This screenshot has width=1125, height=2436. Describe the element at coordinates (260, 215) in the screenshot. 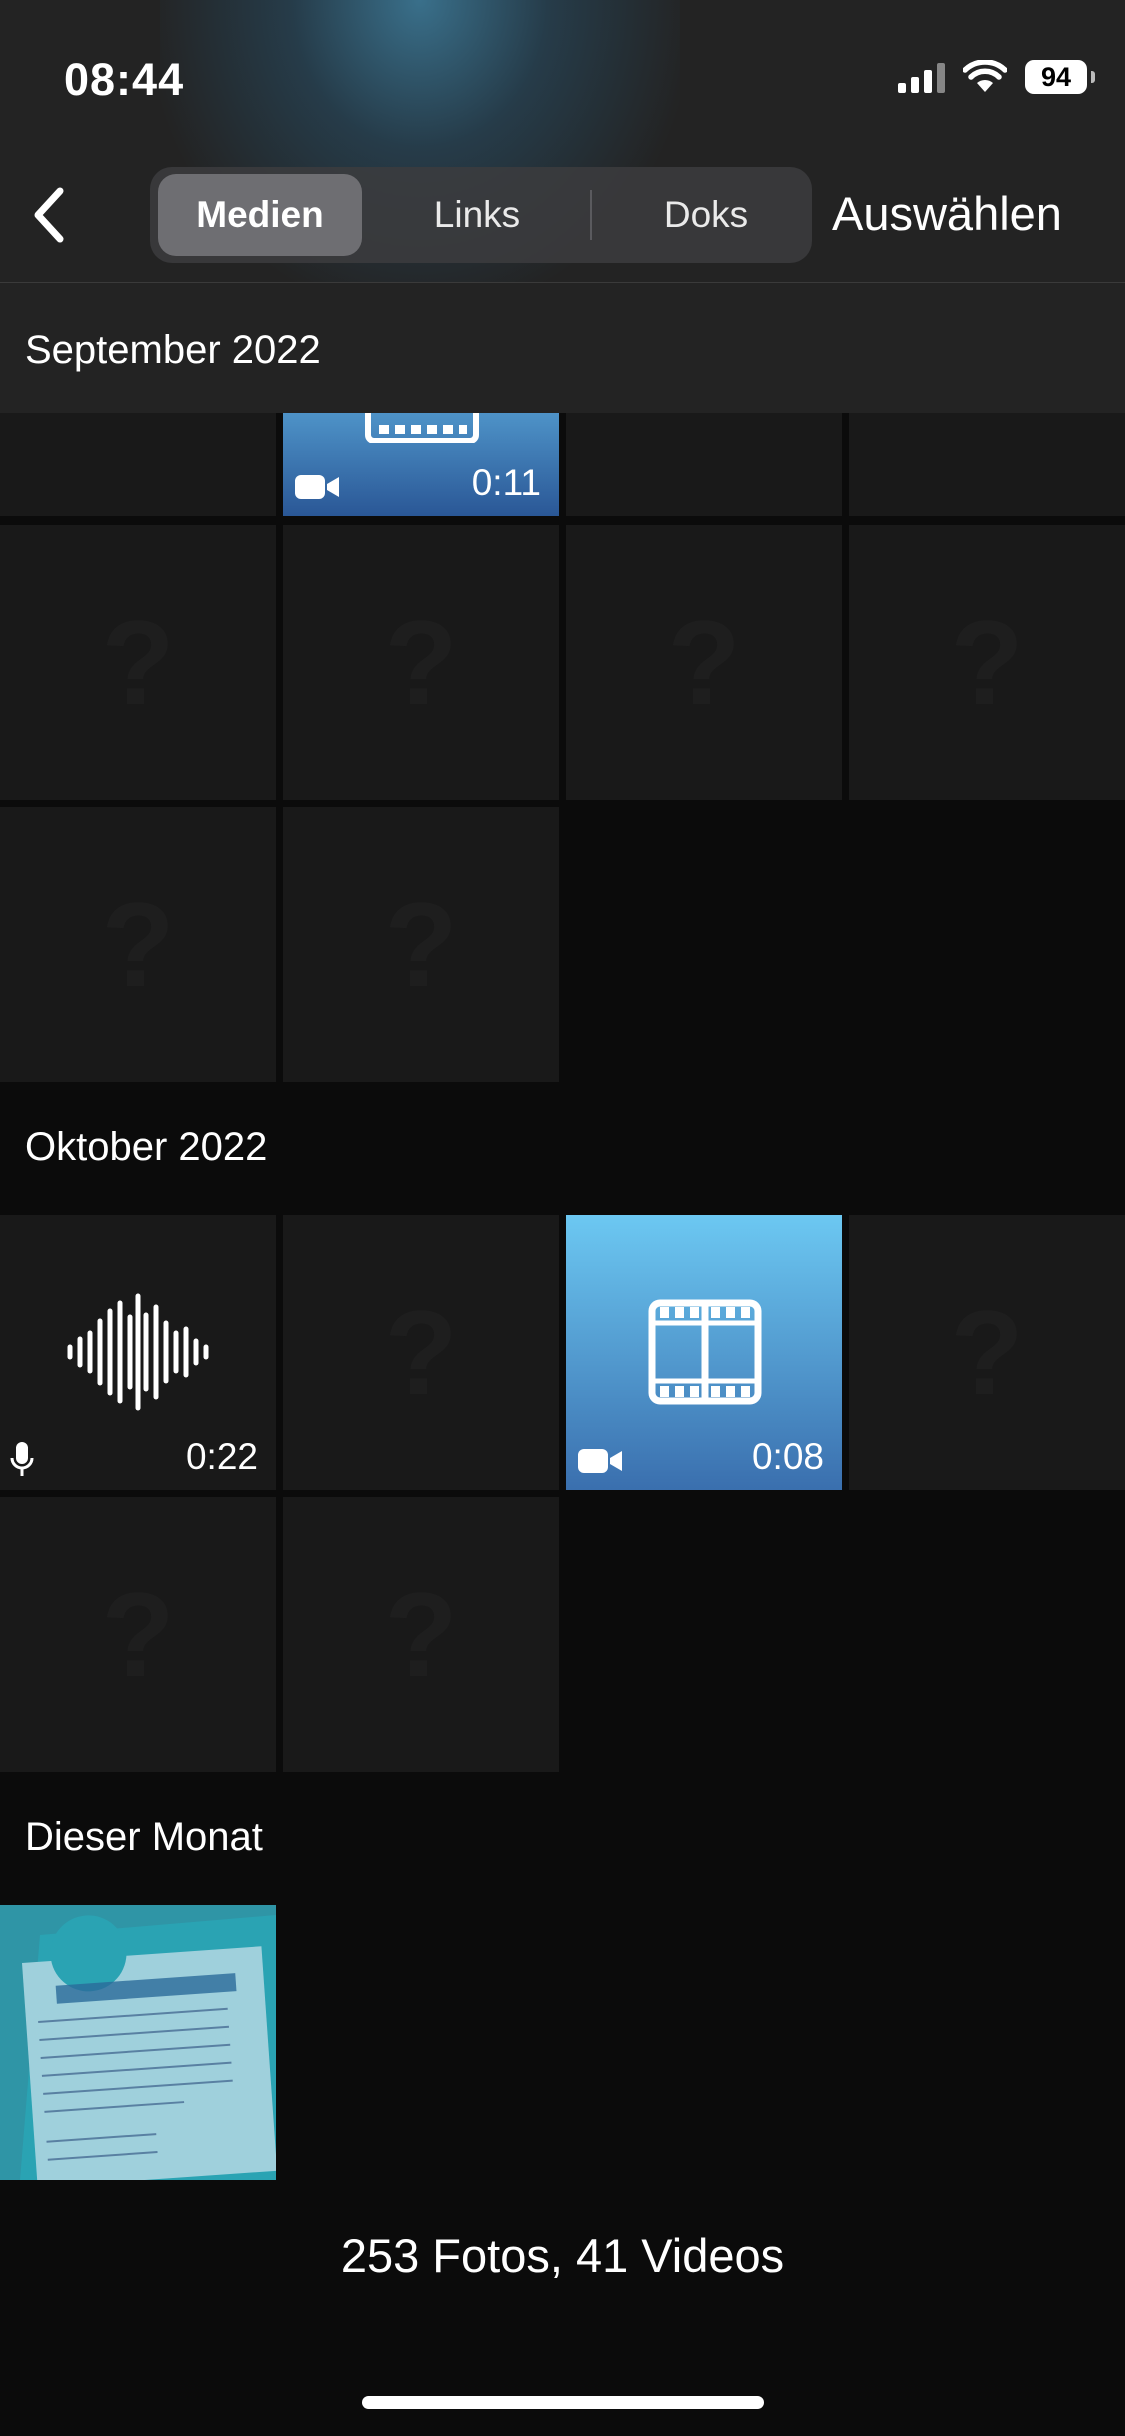

I see `tab-media: Medien` at that location.